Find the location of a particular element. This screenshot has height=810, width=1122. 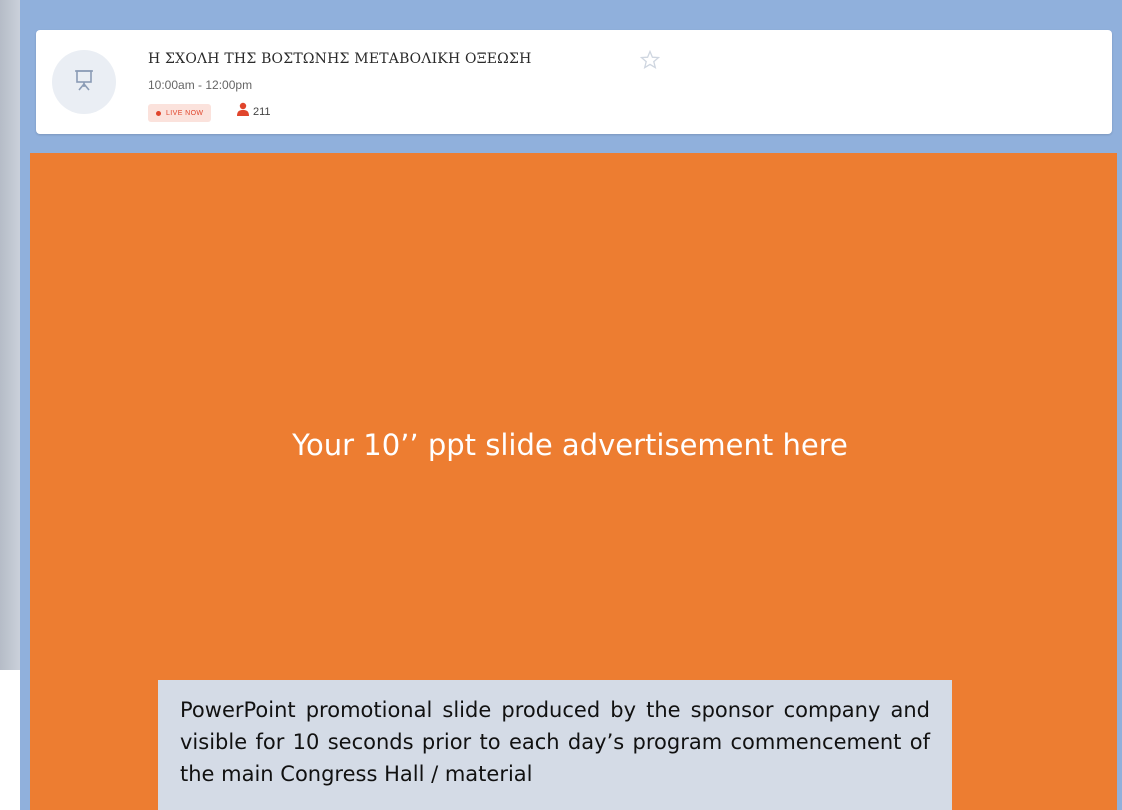

favorite-star-icon is located at coordinates (650, 59).